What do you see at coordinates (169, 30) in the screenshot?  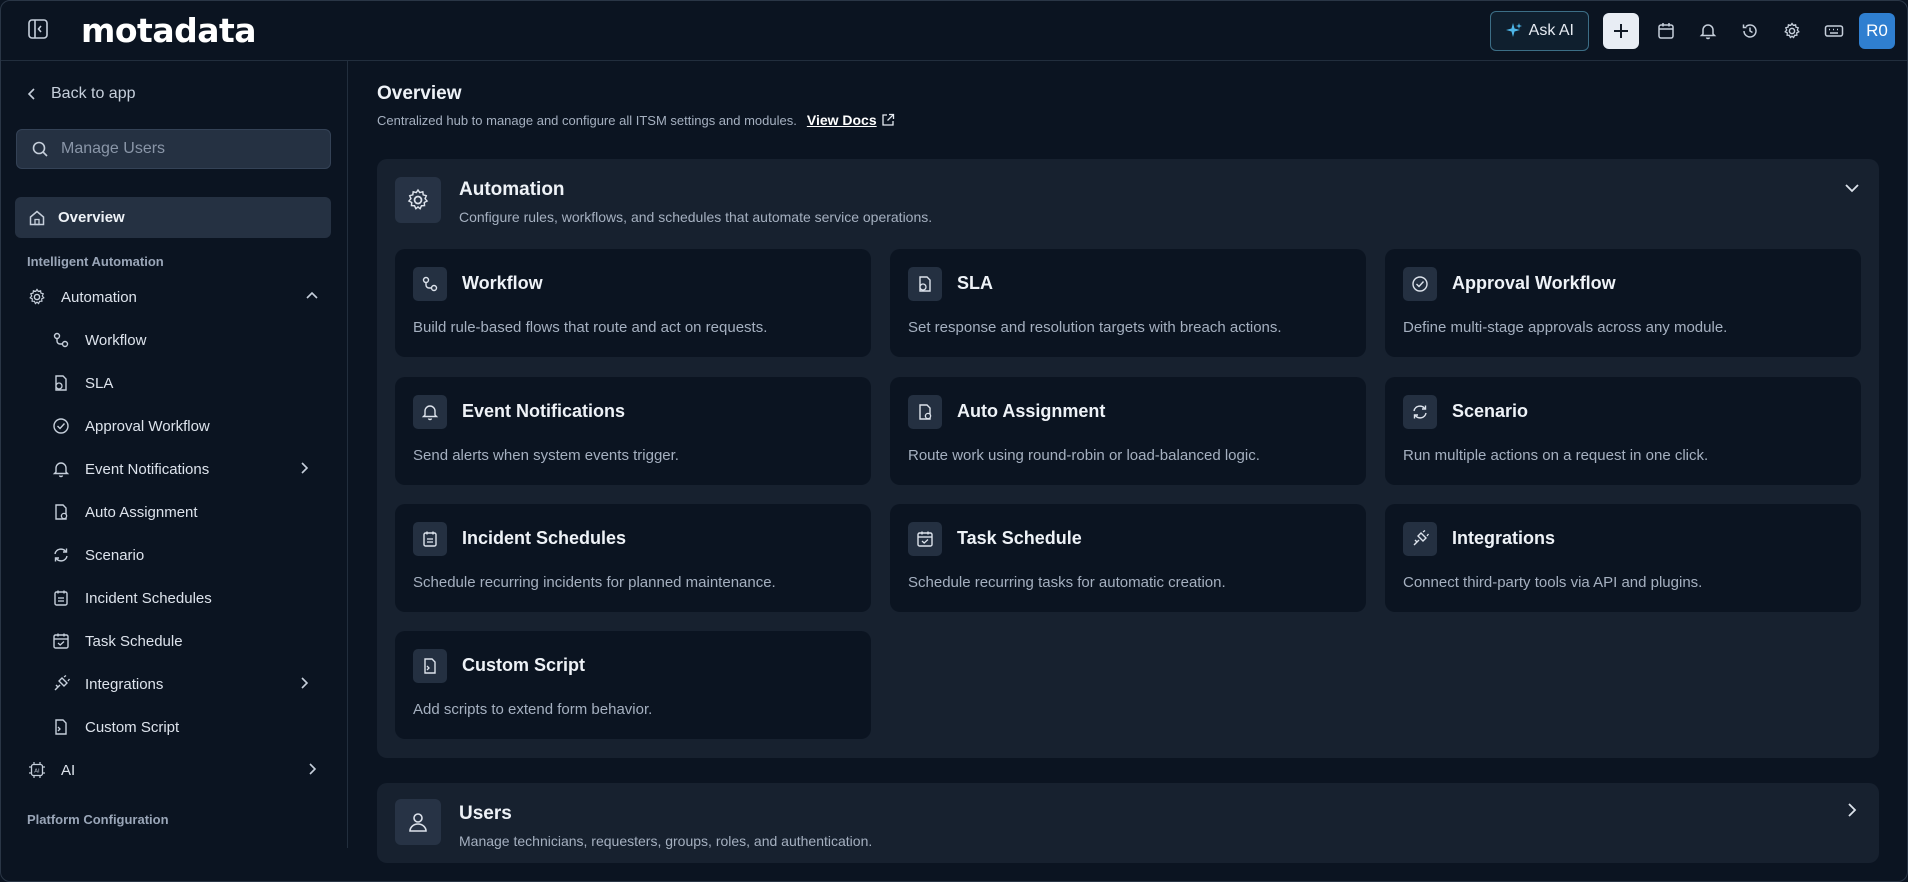 I see `app-logo: motadata` at bounding box center [169, 30].